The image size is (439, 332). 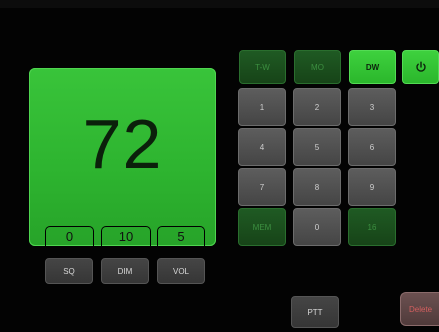 What do you see at coordinates (315, 312) in the screenshot?
I see `ptt-button: PTT` at bounding box center [315, 312].